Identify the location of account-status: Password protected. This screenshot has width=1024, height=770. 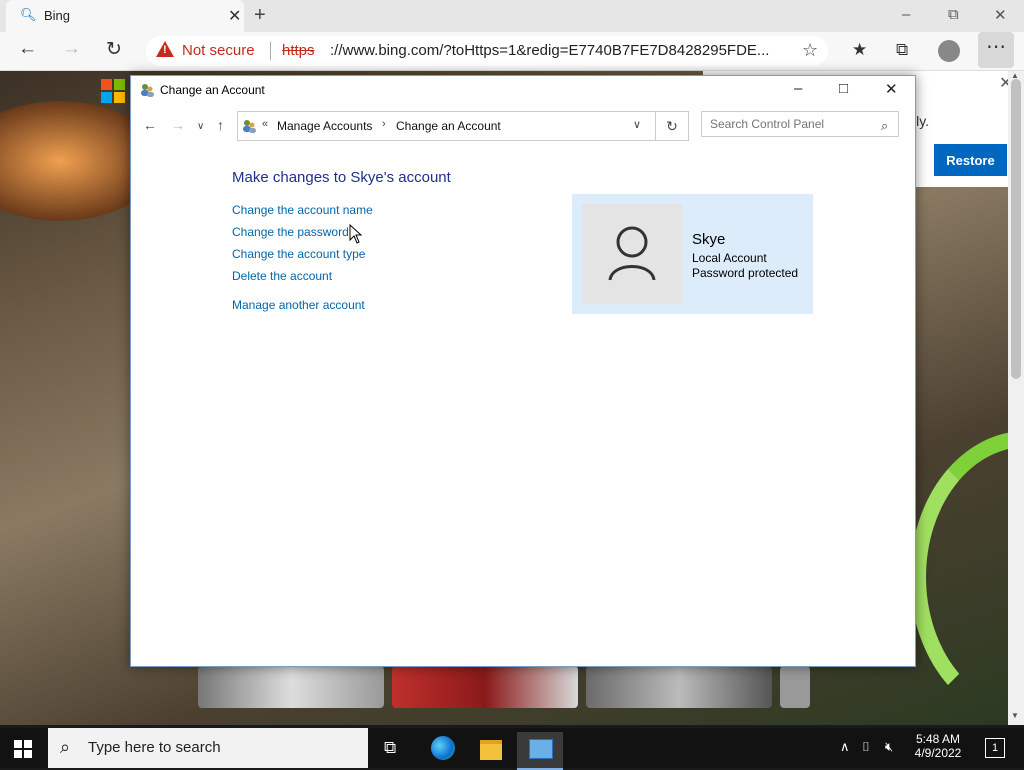
(745, 273).